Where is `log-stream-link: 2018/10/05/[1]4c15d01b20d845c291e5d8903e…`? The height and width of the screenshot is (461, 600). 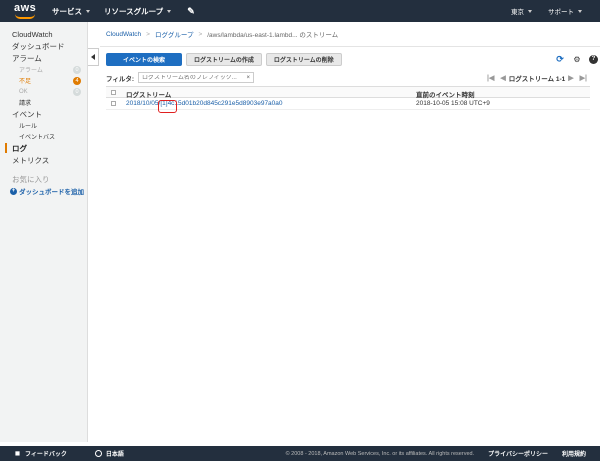
log-stream-link: 2018/10/05/[1]4c15d01b20d845c291e5d8903e… is located at coordinates (204, 103).